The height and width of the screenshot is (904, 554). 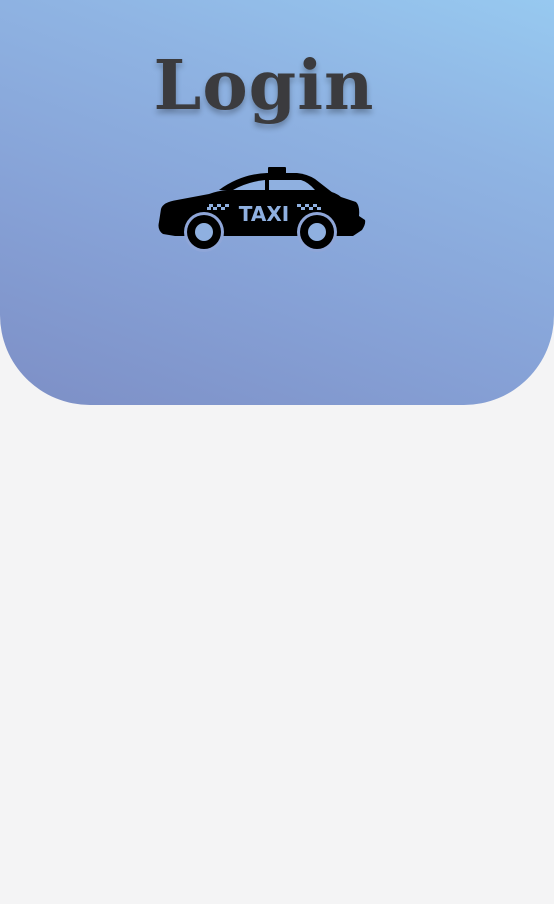 I want to click on page-title: Login, so click(x=264, y=86).